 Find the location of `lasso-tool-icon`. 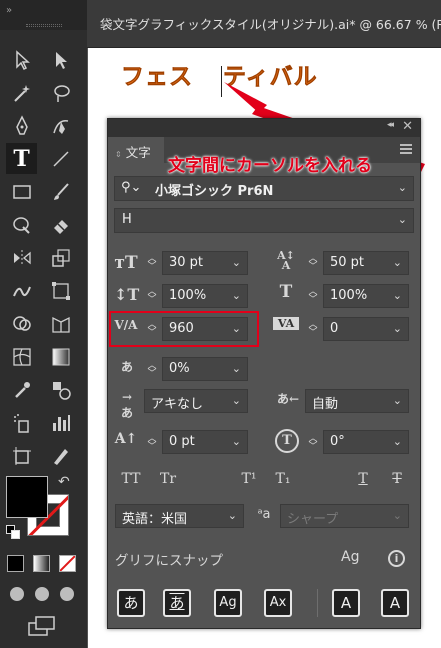

lasso-tool-icon is located at coordinates (61, 93).